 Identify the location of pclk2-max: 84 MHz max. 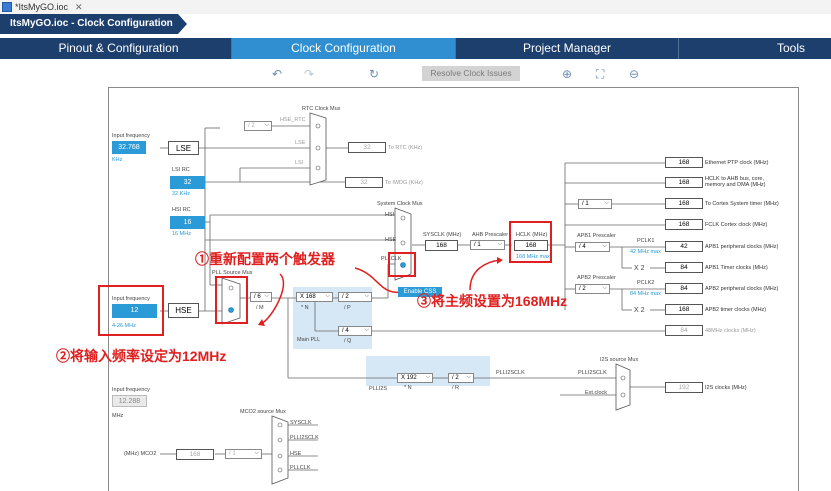
(645, 294).